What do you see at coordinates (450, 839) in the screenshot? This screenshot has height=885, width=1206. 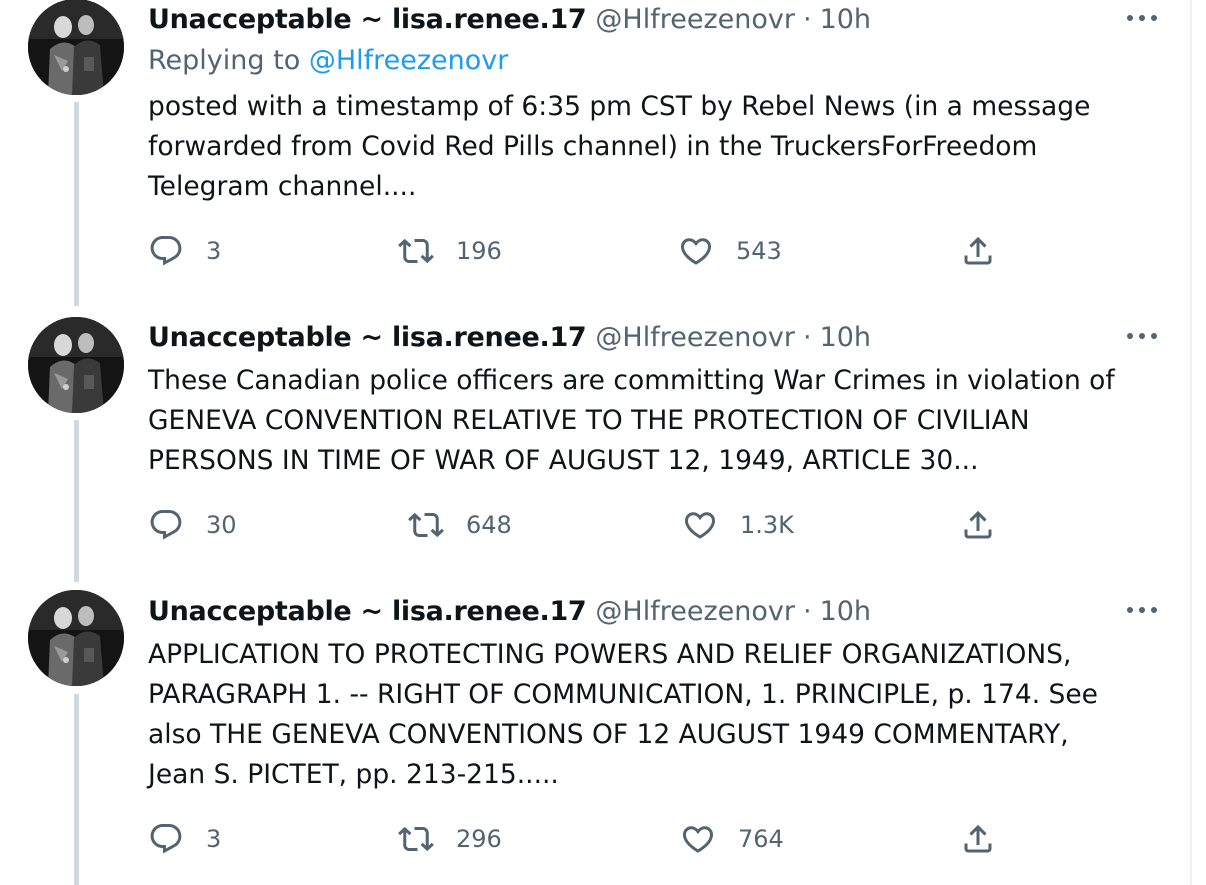 I see `retweet-button: 296` at bounding box center [450, 839].